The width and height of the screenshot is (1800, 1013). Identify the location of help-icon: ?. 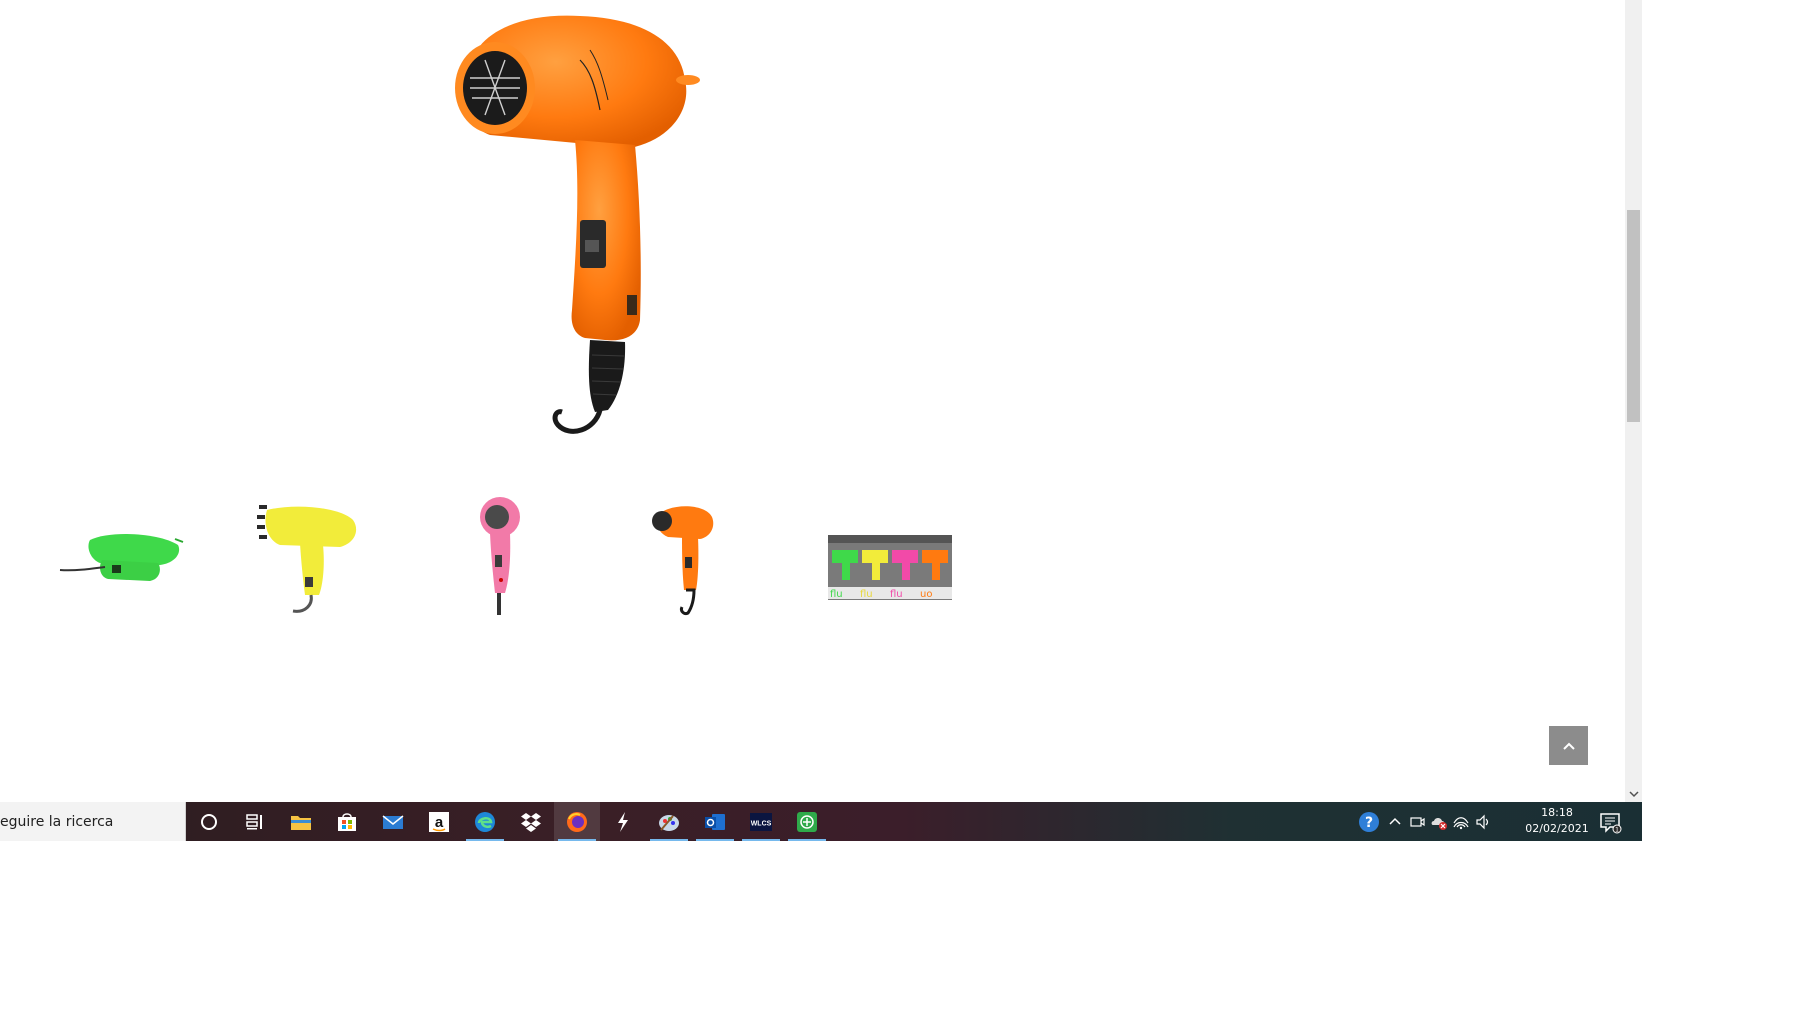
(1369, 822).